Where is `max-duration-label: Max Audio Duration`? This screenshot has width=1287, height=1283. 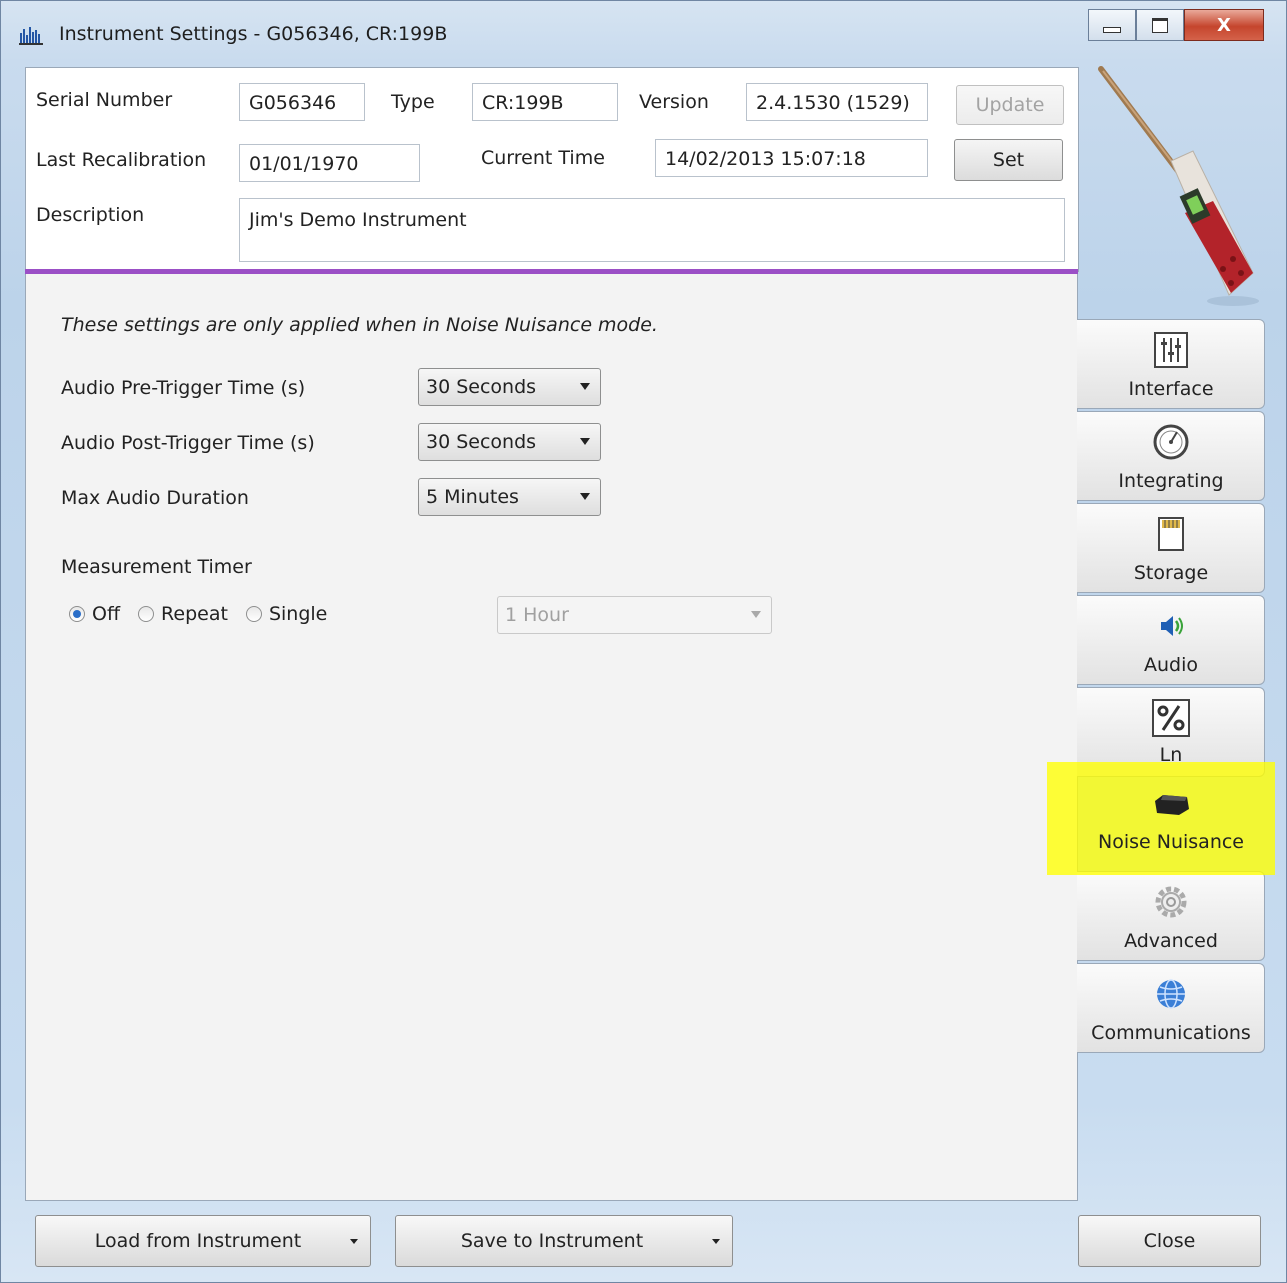
max-duration-label: Max Audio Duration is located at coordinates (155, 498).